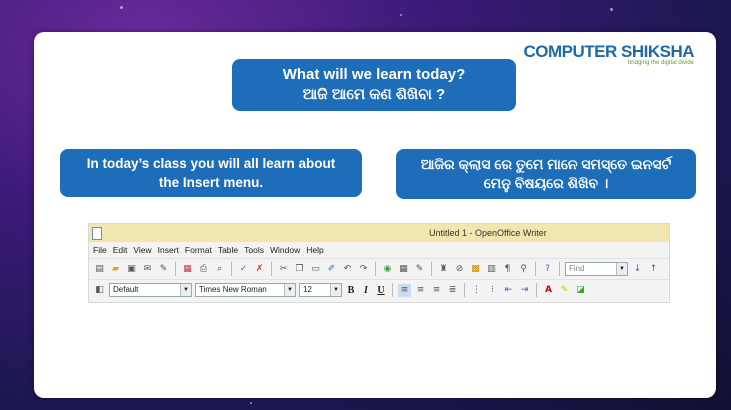 Image resolution: width=731 pixels, height=410 pixels. What do you see at coordinates (366, 290) in the screenshot?
I see `italic-button: I` at bounding box center [366, 290].